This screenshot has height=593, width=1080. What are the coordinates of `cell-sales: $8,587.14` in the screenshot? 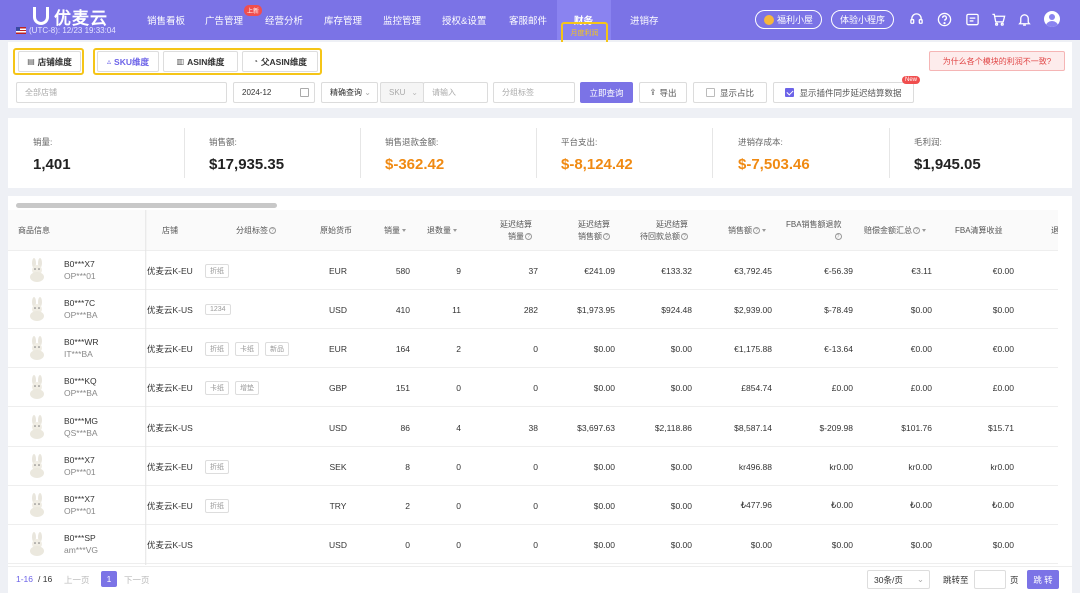 It's located at (753, 427).